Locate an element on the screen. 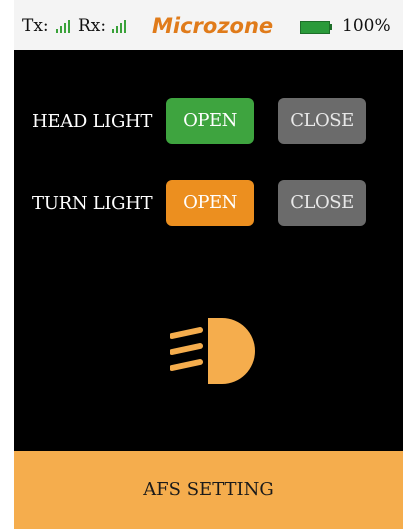 The height and width of the screenshot is (529, 404). turn-light-open-button: OPEN is located at coordinates (210, 203).